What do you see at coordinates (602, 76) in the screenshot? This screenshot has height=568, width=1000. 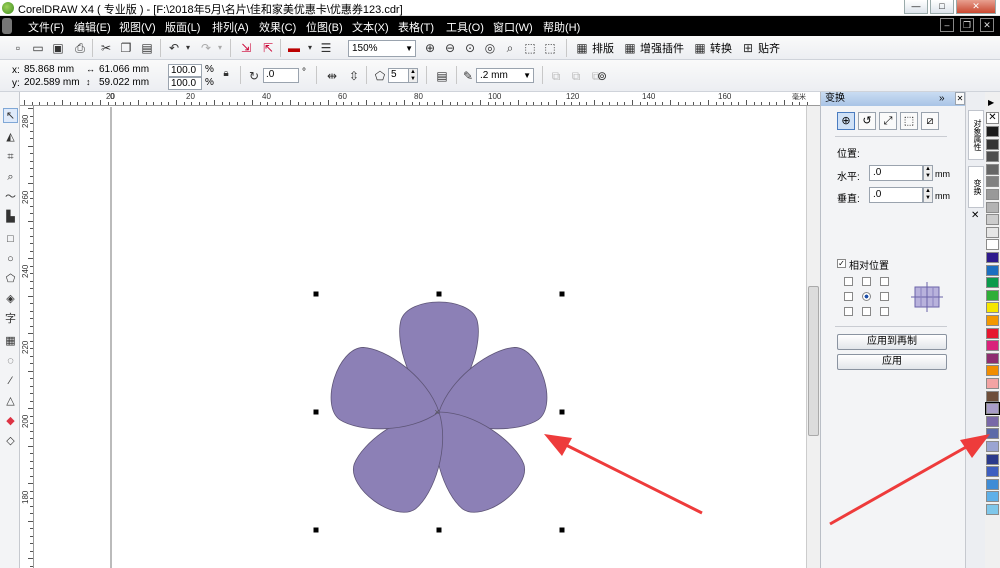 I see `convert-to-curves-icon: ⊚` at bounding box center [602, 76].